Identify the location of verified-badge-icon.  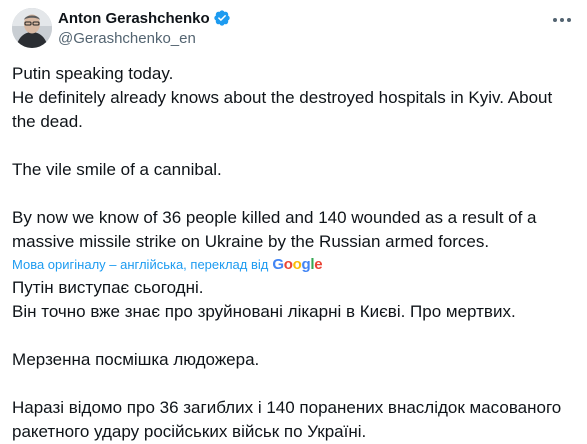
(222, 18).